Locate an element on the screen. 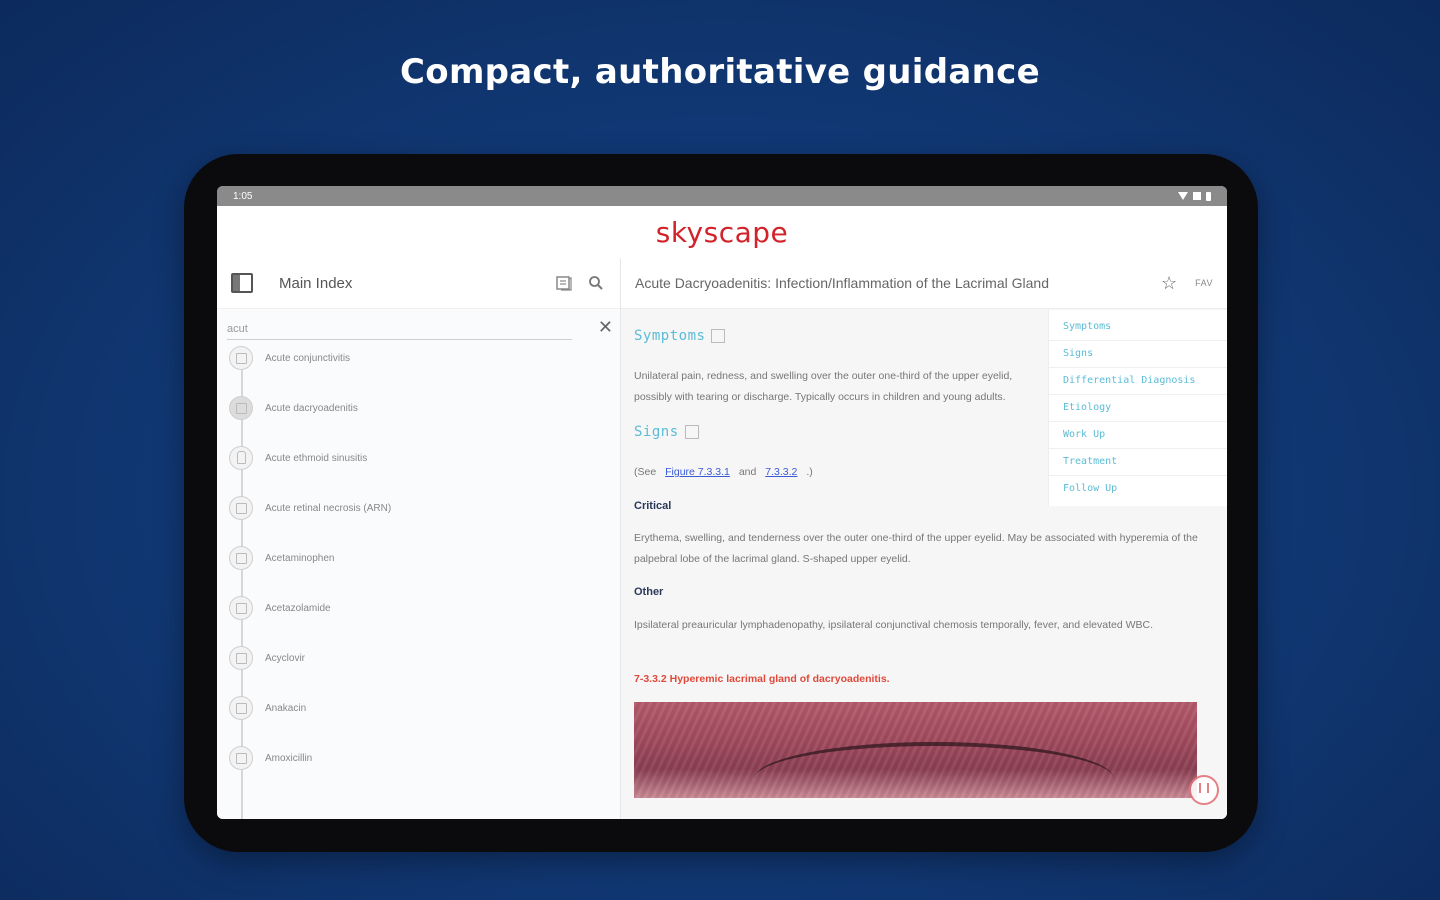 This screenshot has height=900, width=1440. list-item: Acetazolamide is located at coordinates (280, 608).